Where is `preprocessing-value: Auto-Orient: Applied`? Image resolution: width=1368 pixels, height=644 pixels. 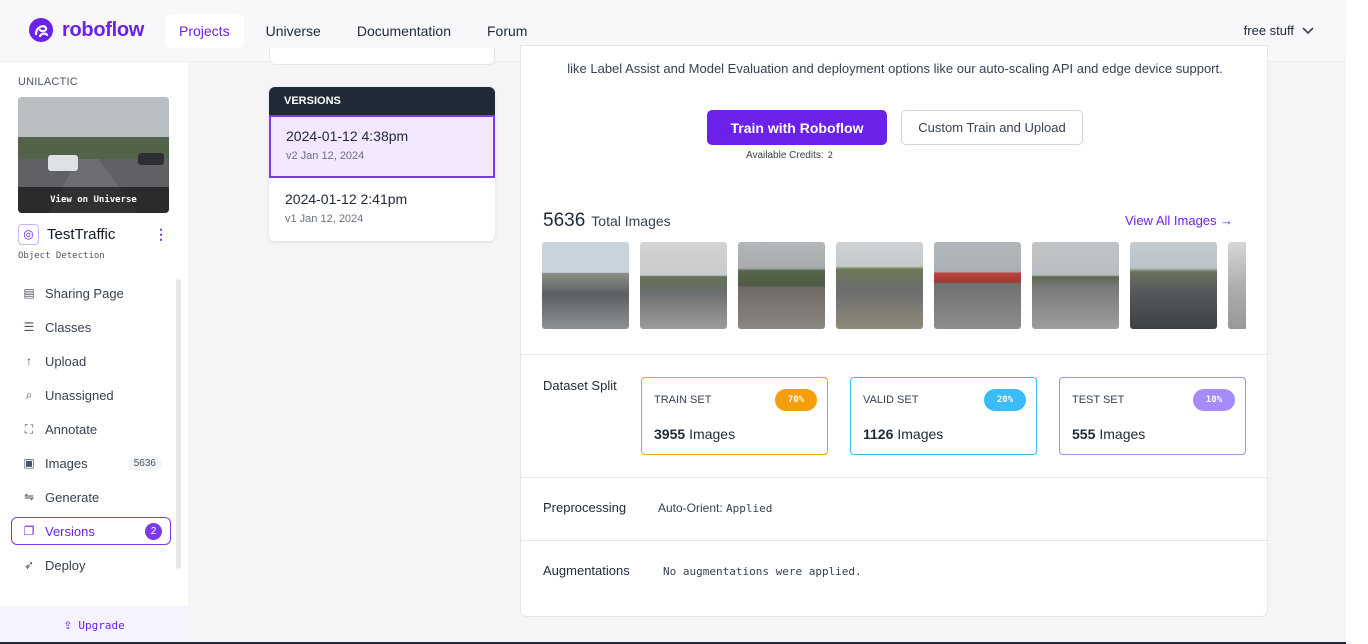
preprocessing-value: Auto-Orient: Applied is located at coordinates (715, 508).